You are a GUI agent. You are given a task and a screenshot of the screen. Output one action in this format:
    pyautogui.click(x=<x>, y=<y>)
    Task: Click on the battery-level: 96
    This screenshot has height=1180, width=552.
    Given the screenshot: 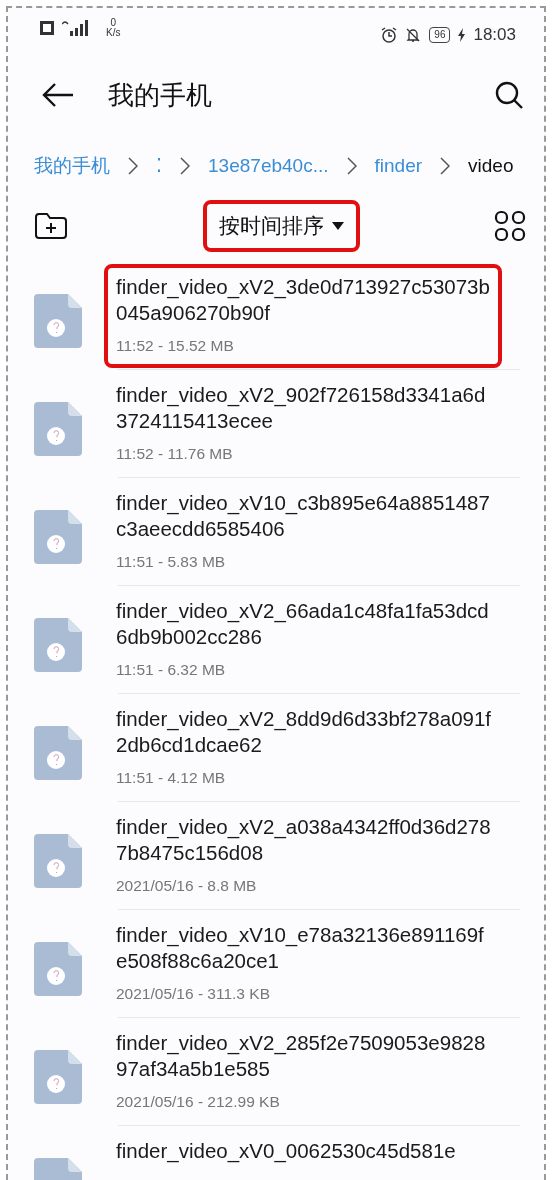 What is the action you would take?
    pyautogui.click(x=440, y=34)
    